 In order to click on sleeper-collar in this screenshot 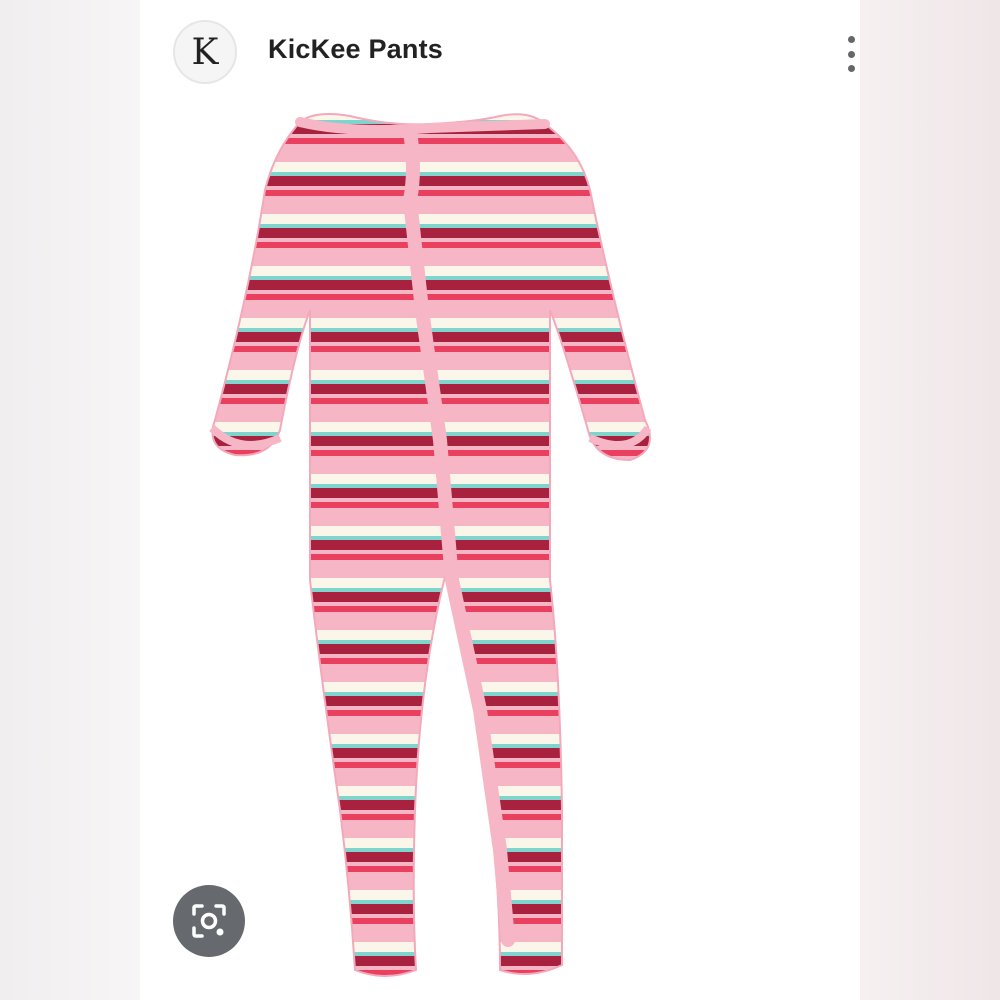, I will do `click(422, 126)`.